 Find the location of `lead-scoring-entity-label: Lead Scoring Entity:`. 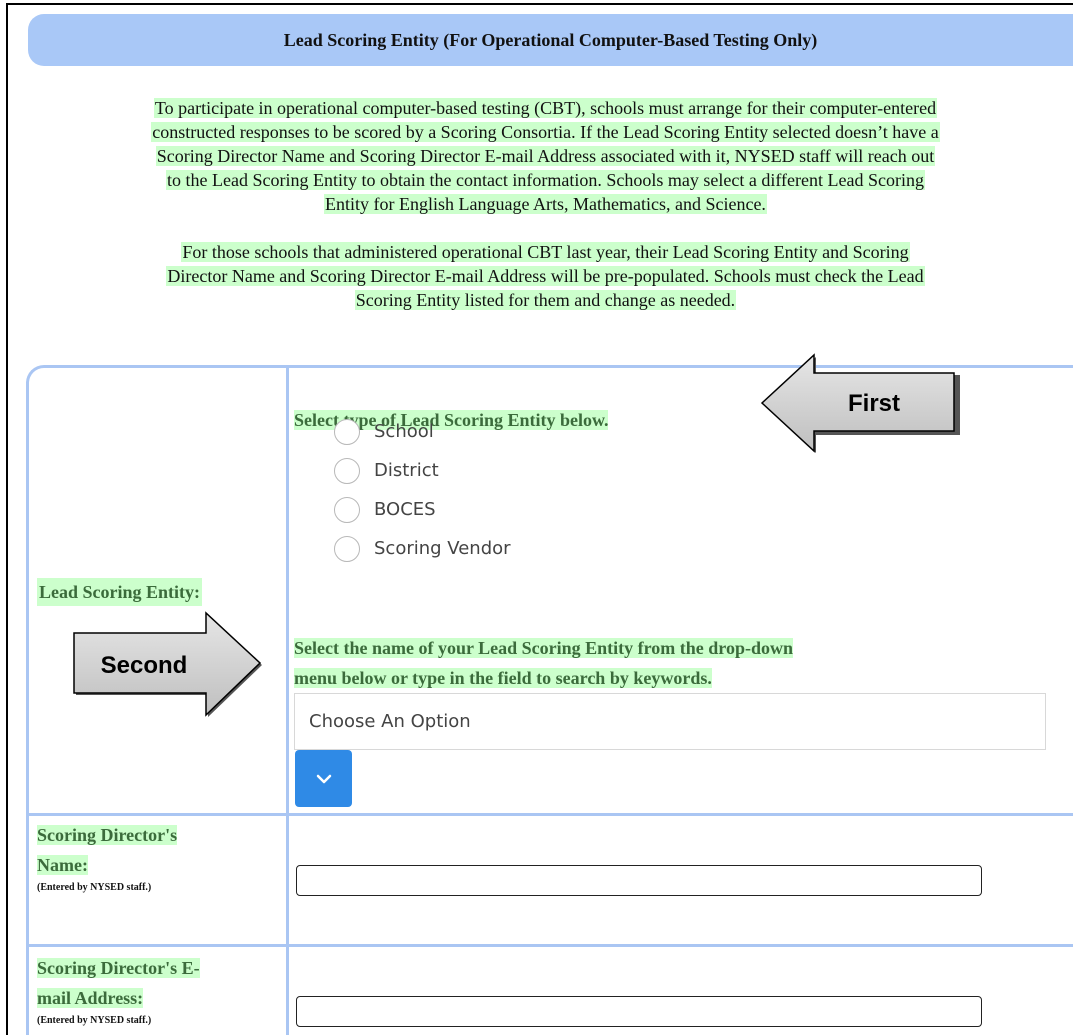

lead-scoring-entity-label: Lead Scoring Entity: is located at coordinates (120, 592).